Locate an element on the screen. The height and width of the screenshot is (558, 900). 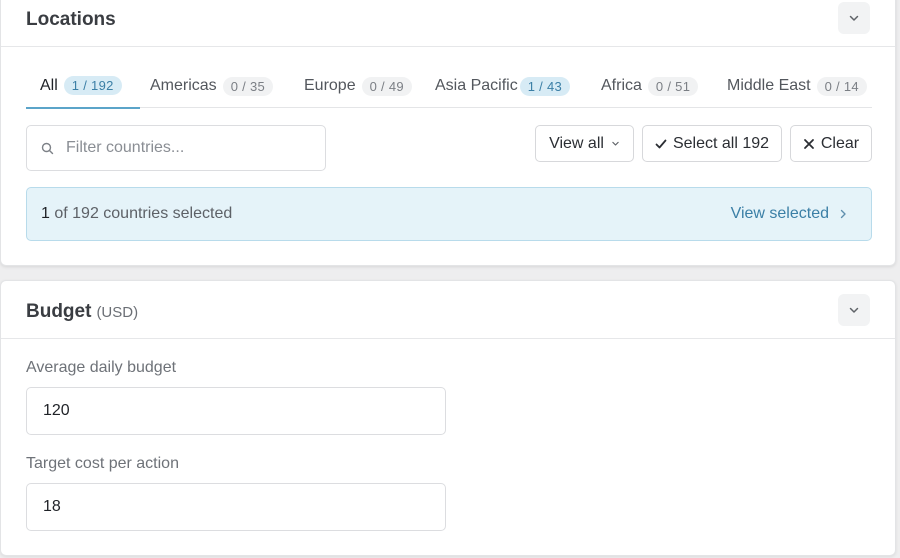
clear-button: Clear is located at coordinates (831, 143).